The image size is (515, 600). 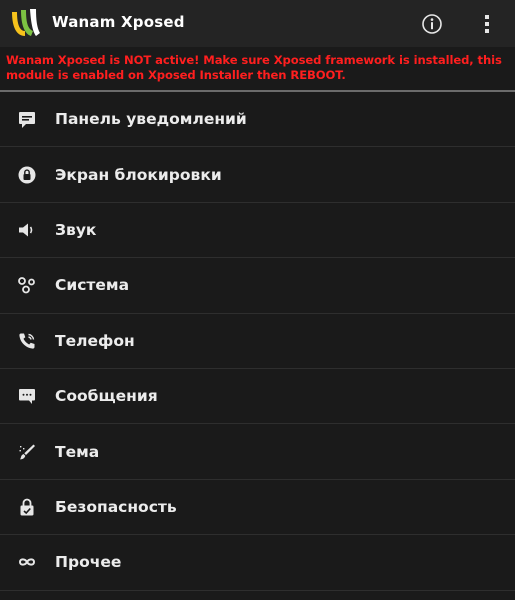 I want to click on notification-panel-icon, so click(x=27, y=119).